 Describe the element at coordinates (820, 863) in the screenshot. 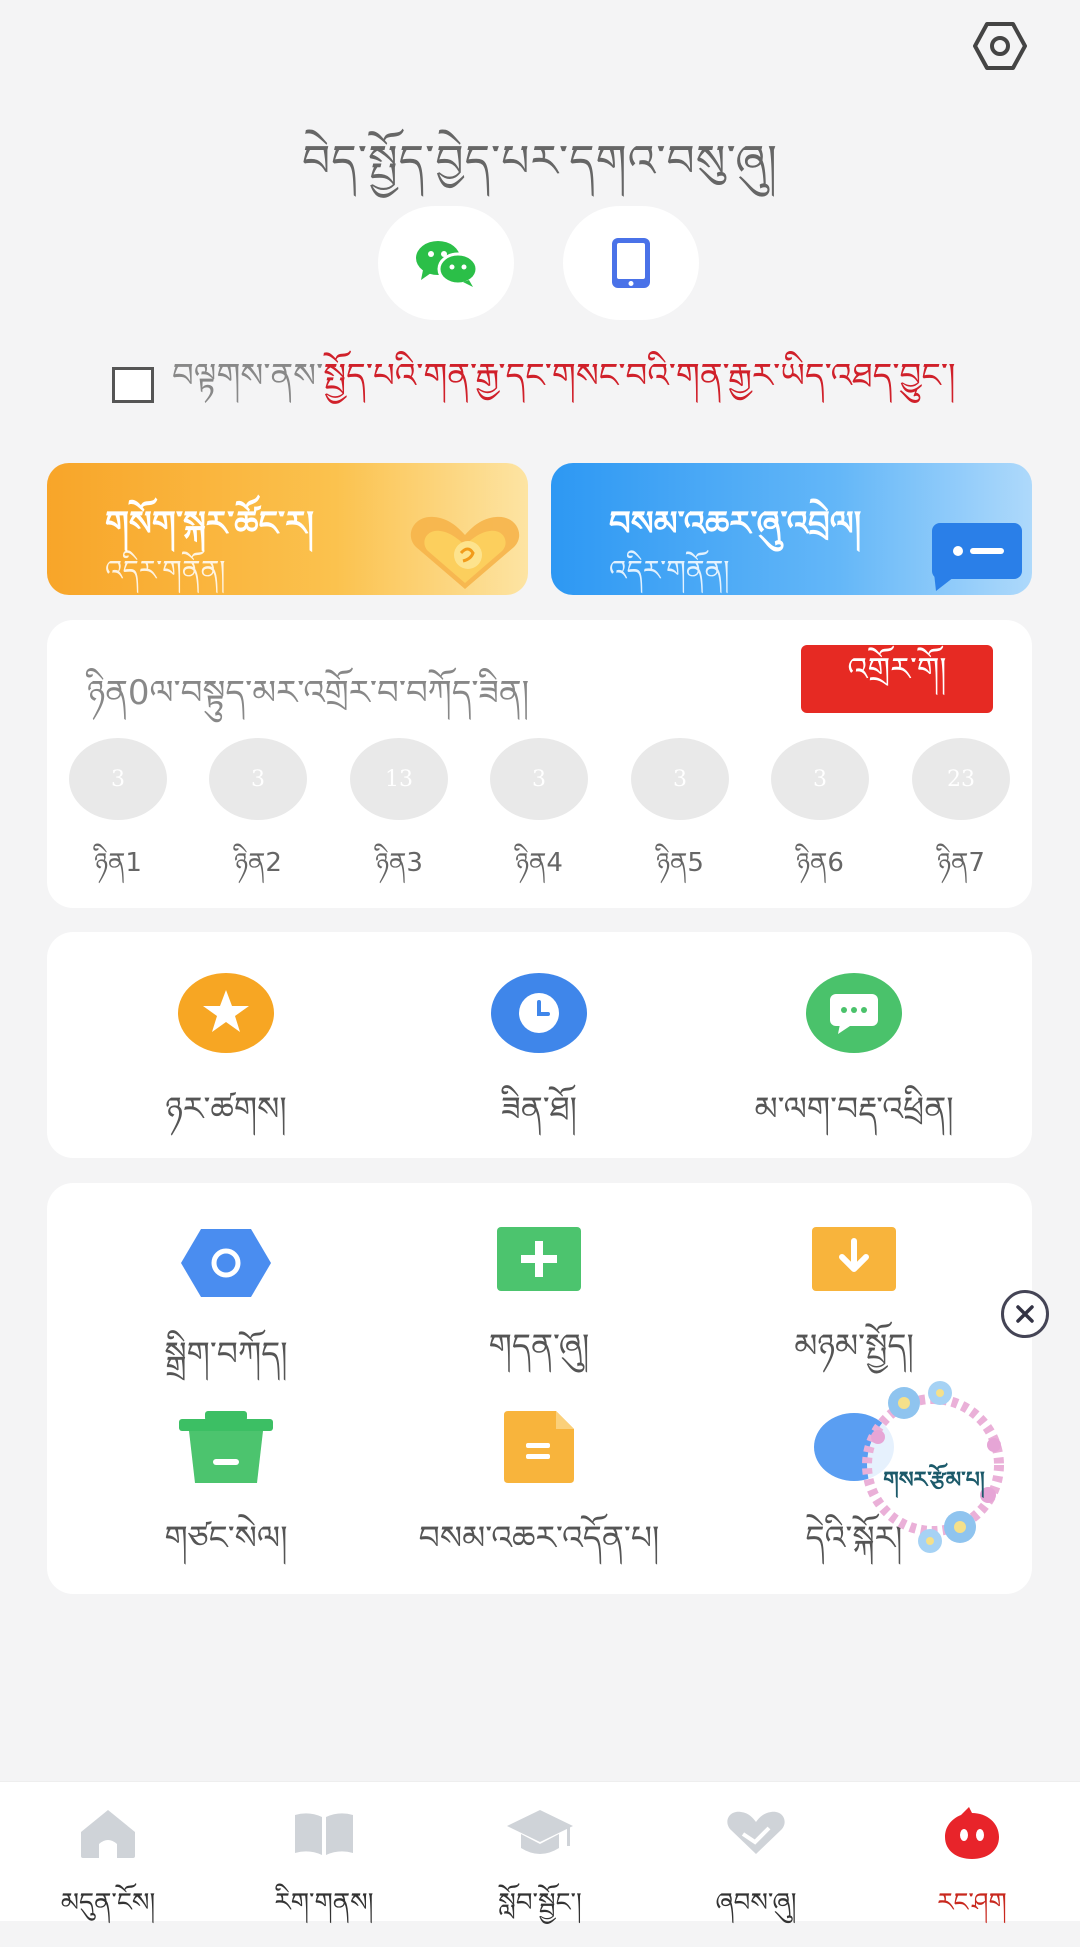

I see `day-label: ཉིན6` at that location.